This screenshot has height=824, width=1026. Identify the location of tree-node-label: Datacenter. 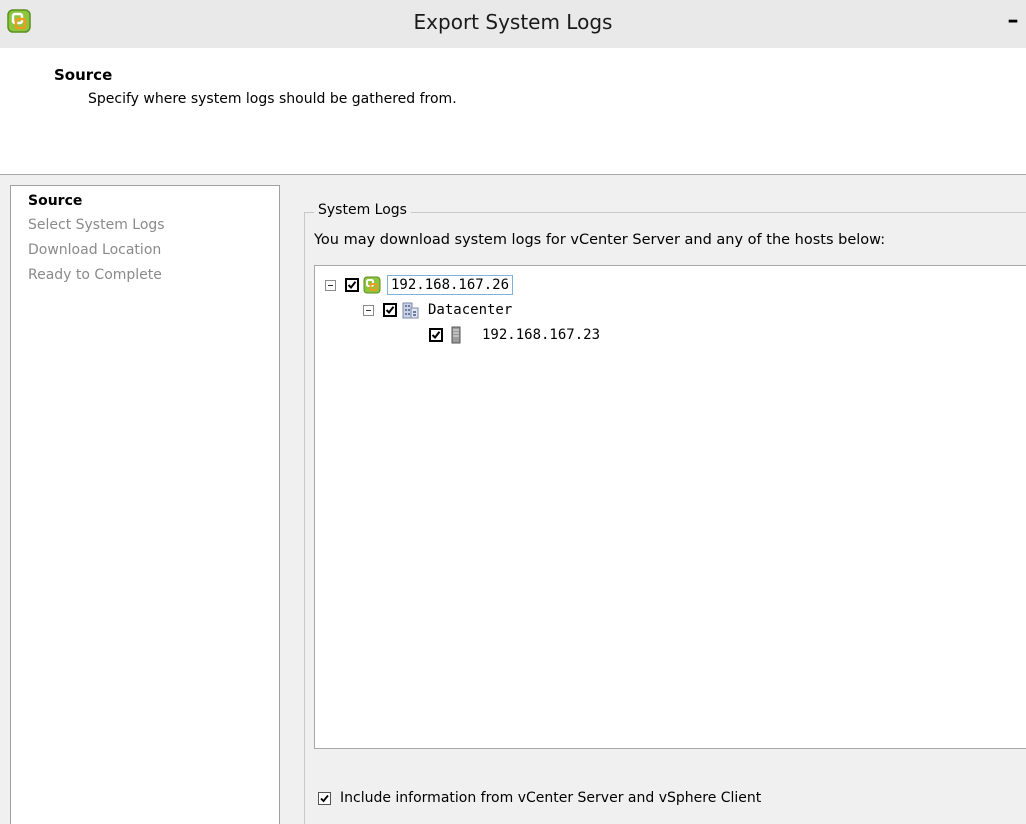
(470, 310).